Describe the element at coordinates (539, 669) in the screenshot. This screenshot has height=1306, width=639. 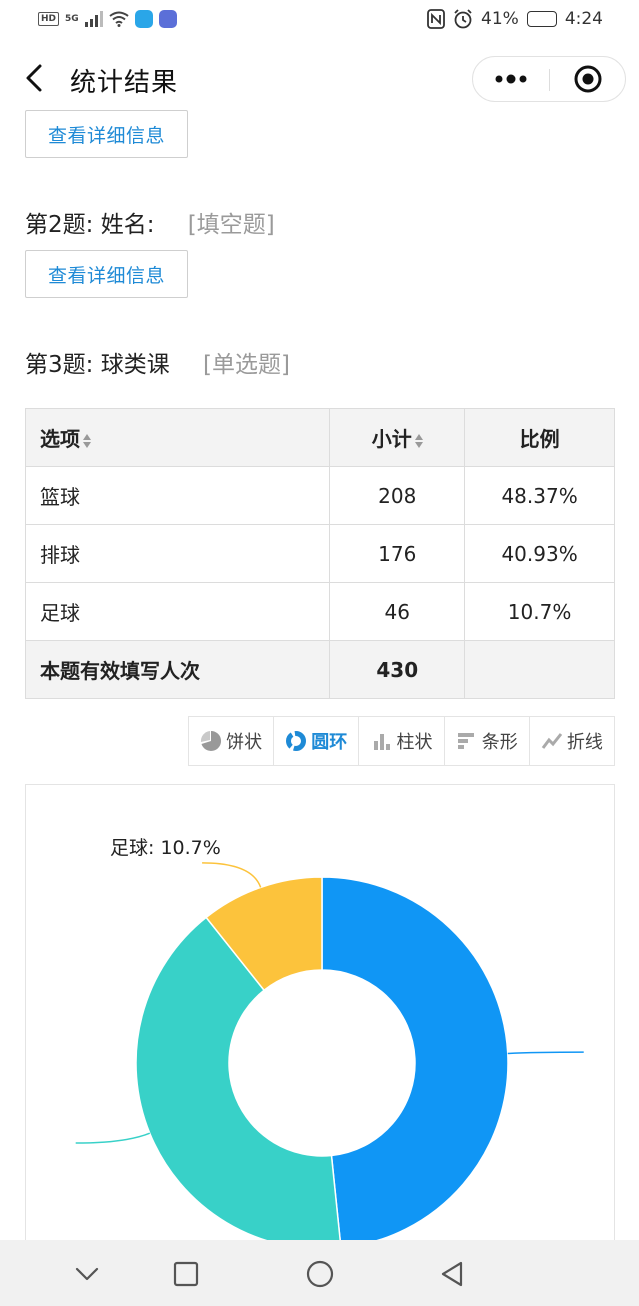
I see `total-empty` at that location.